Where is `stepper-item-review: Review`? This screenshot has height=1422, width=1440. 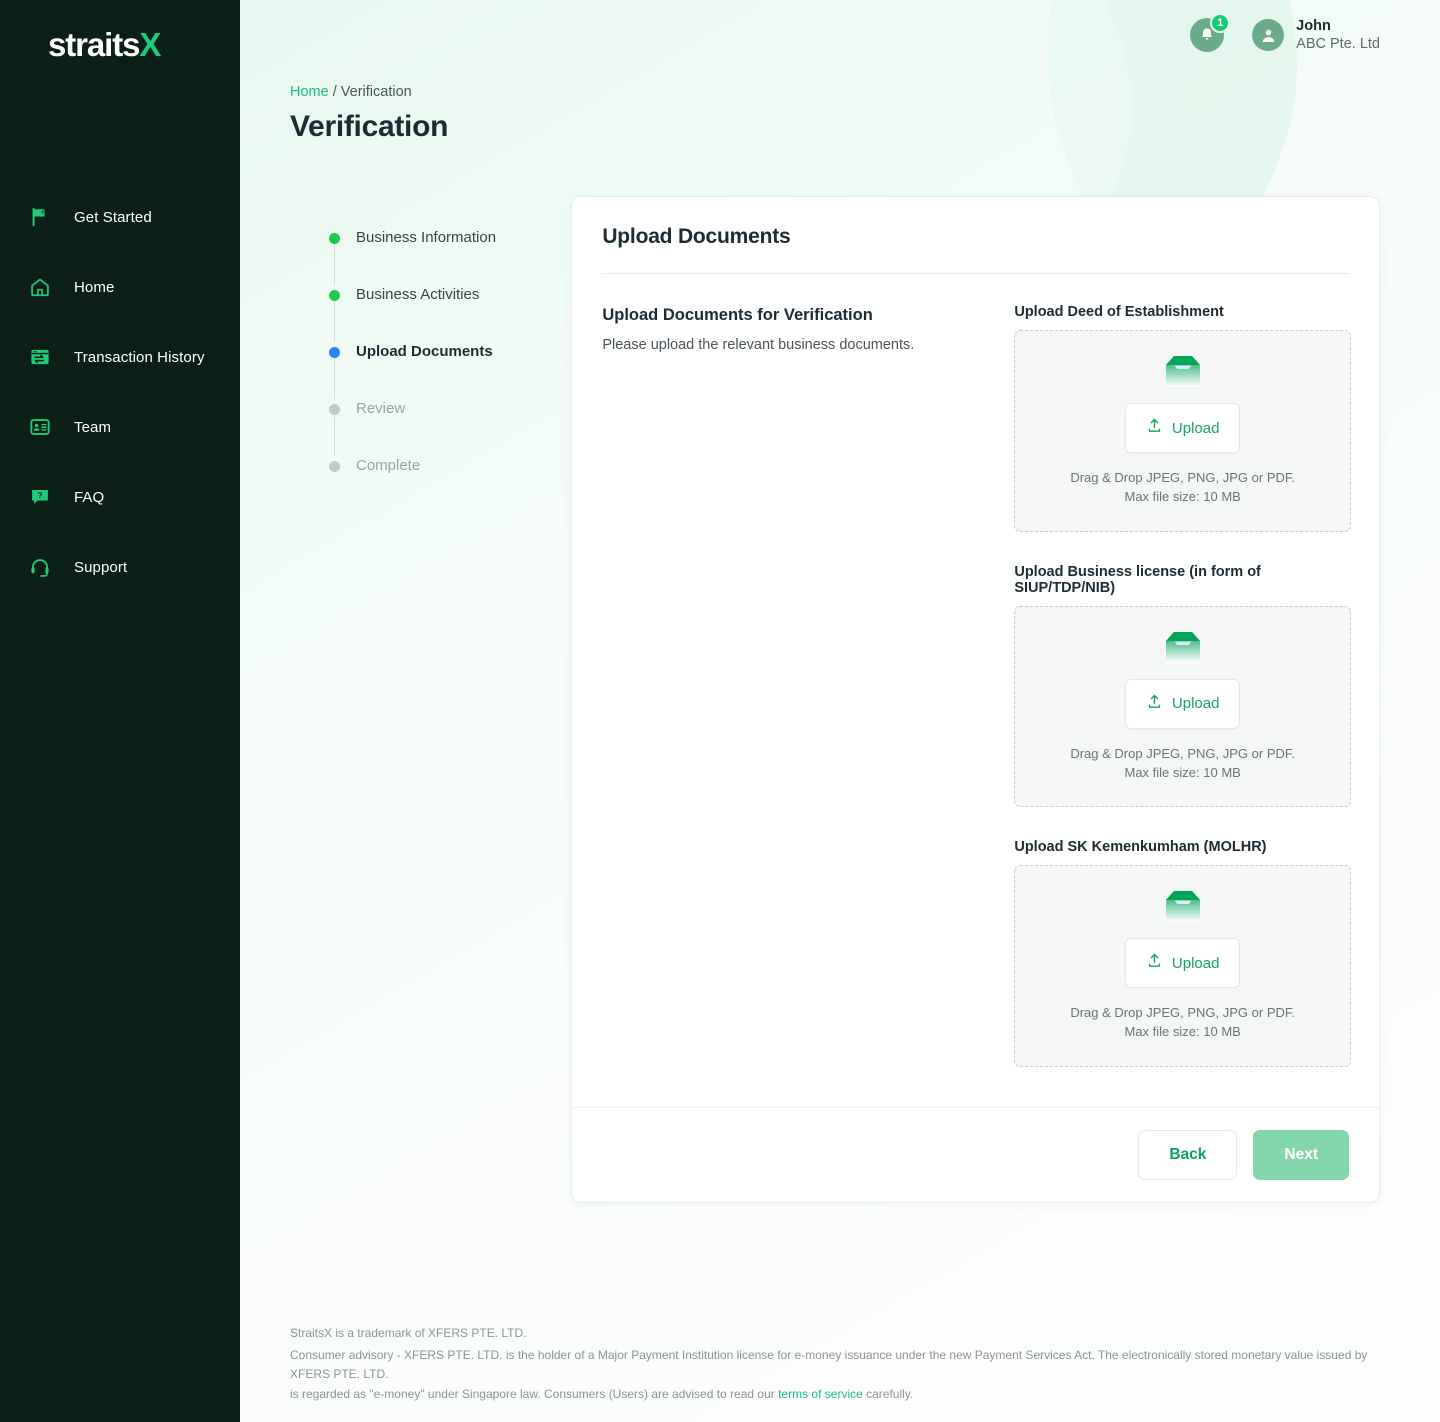 stepper-item-review: Review is located at coordinates (445, 427).